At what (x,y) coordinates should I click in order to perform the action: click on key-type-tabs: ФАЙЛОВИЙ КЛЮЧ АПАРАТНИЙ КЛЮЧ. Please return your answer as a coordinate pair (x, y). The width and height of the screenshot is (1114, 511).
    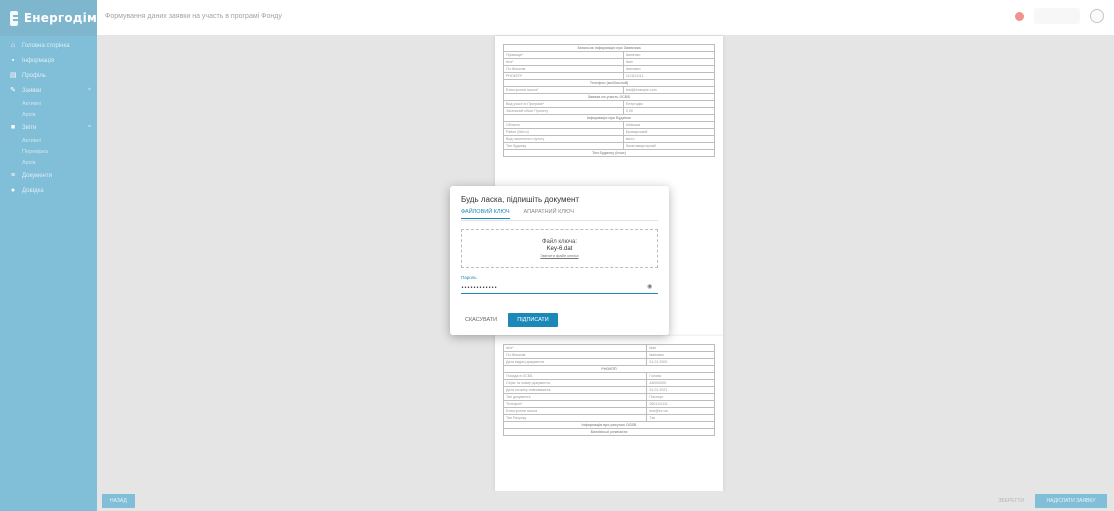
    Looking at the image, I should click on (517, 214).